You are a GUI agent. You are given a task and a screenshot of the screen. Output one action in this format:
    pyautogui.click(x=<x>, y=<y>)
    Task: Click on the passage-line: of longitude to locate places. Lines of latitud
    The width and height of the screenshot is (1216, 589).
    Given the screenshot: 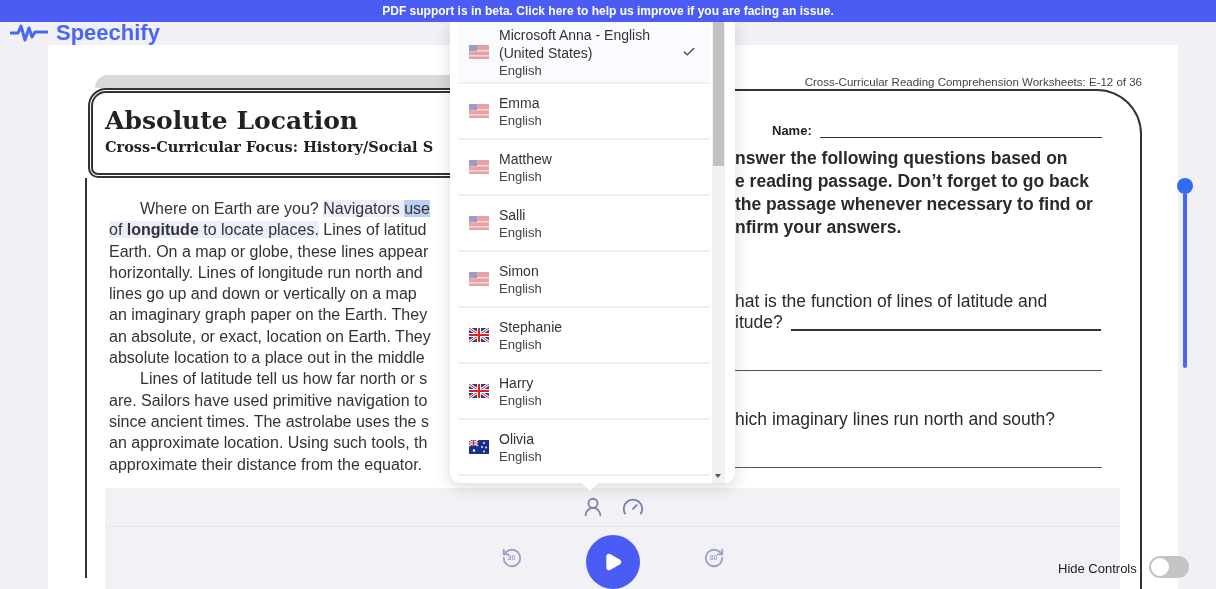 What is the action you would take?
    pyautogui.click(x=268, y=230)
    